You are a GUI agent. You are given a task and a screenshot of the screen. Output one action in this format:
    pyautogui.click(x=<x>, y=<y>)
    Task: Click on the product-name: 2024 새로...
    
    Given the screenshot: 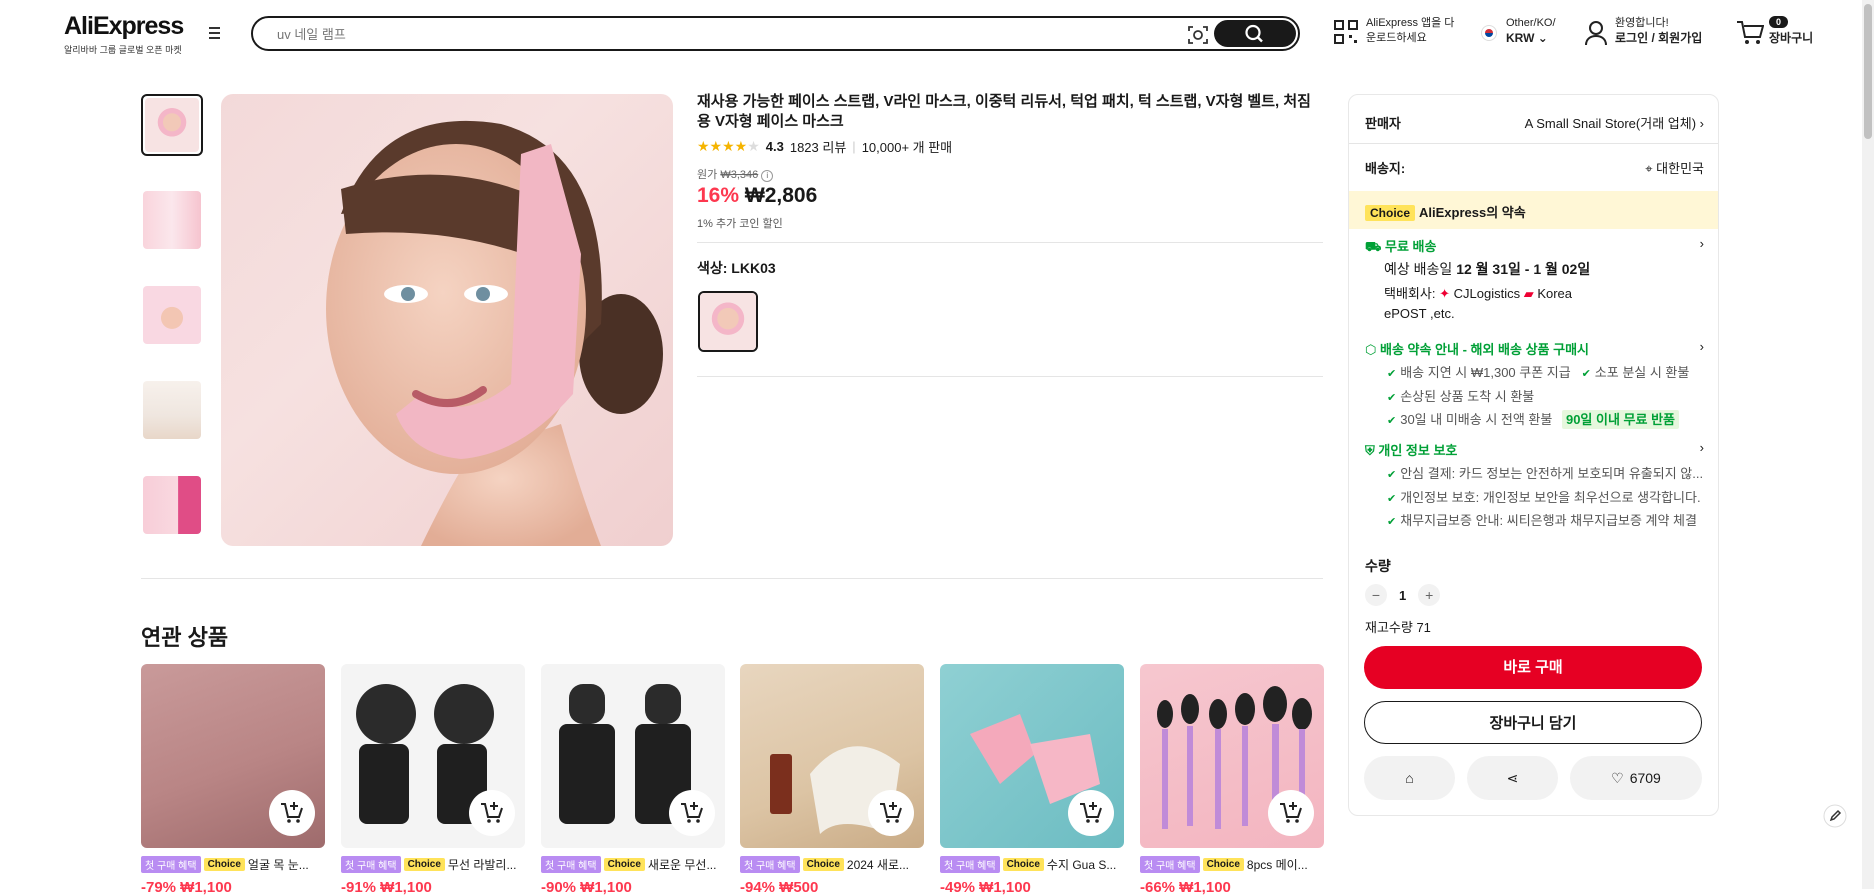 What is the action you would take?
    pyautogui.click(x=878, y=865)
    